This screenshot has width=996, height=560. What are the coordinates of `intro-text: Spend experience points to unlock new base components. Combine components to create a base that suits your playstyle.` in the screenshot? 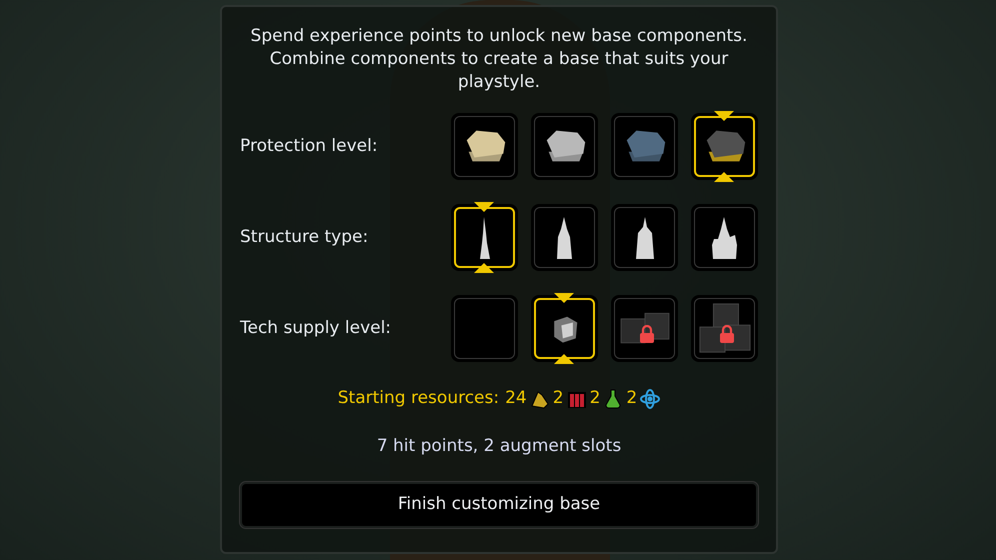 It's located at (499, 59).